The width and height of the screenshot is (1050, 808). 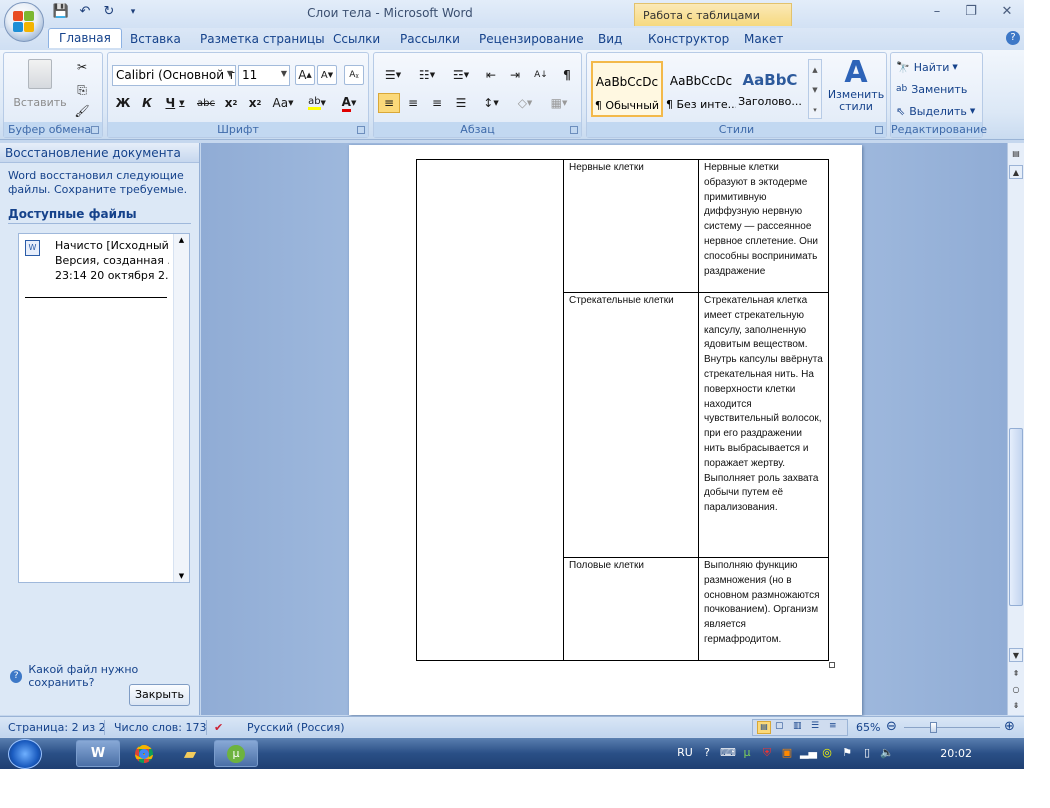 What do you see at coordinates (430, 40) in the screenshot?
I see `tab-mailings: Рассылки` at bounding box center [430, 40].